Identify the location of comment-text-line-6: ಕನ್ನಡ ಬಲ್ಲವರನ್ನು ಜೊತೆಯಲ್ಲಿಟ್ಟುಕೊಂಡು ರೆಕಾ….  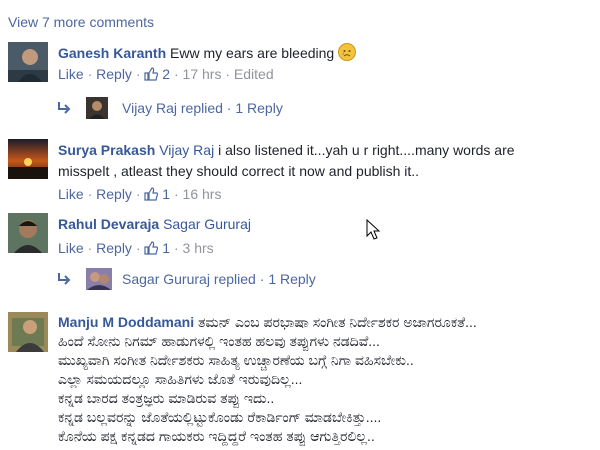
(220, 417).